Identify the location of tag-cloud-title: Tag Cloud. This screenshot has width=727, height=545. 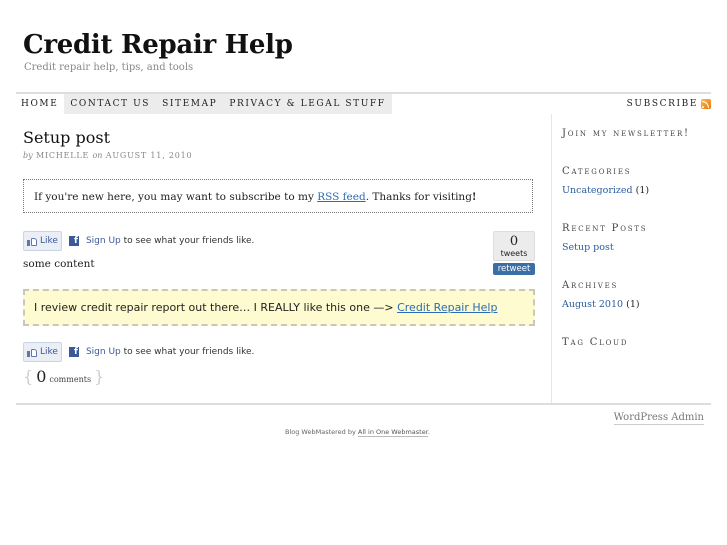
(595, 342).